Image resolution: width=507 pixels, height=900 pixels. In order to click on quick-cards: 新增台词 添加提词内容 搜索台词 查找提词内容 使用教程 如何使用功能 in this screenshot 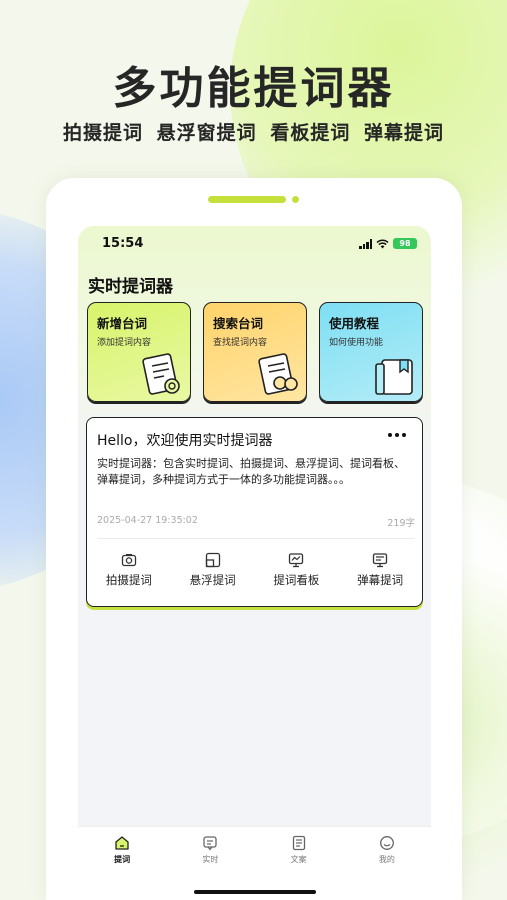, I will do `click(255, 352)`.